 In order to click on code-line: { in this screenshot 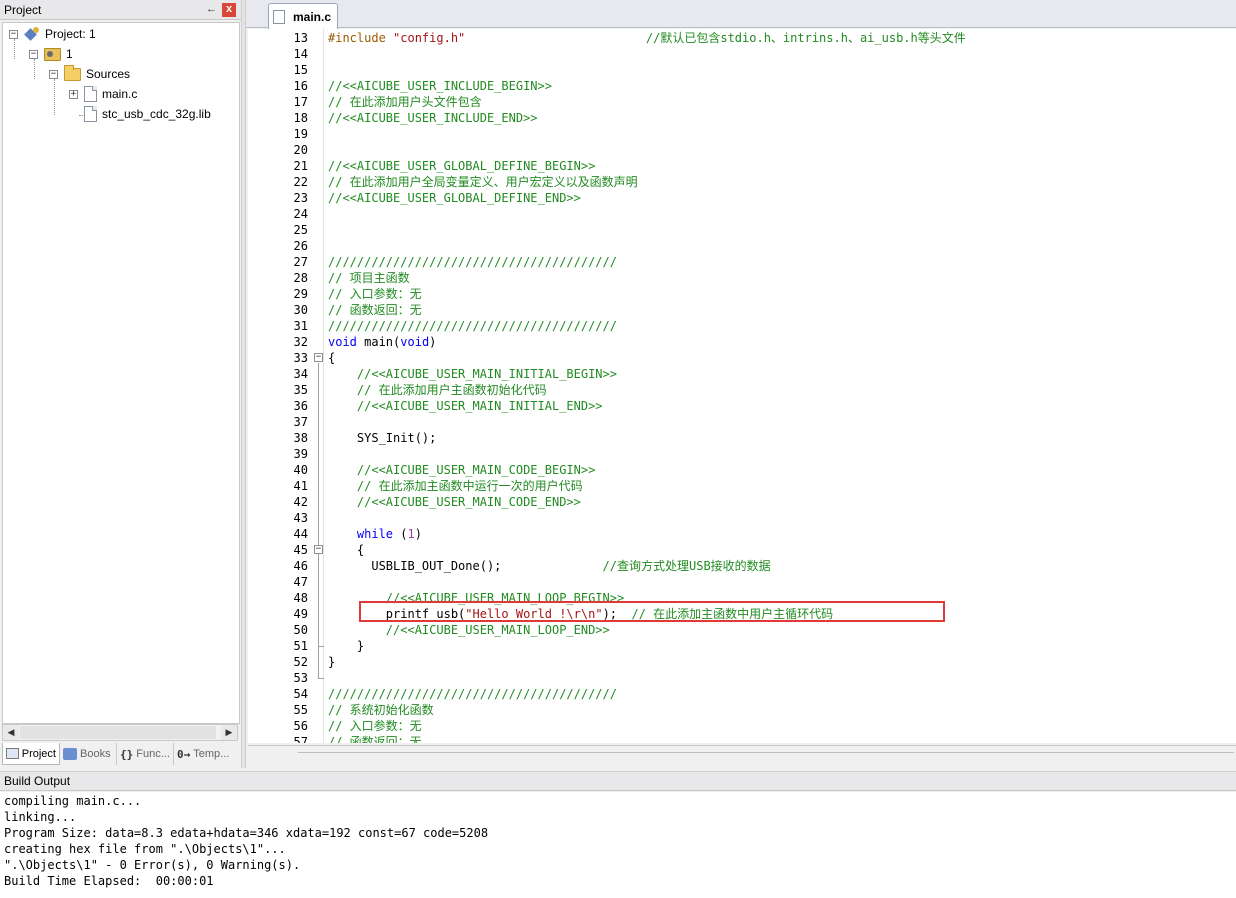, I will do `click(346, 550)`.